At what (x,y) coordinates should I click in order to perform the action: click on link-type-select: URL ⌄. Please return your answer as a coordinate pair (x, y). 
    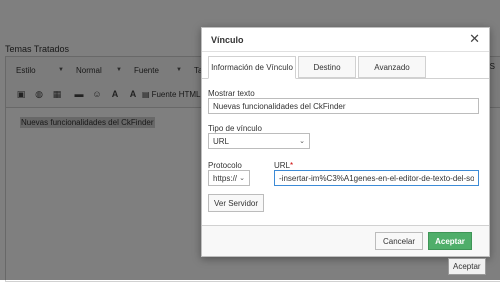
    Looking at the image, I should click on (259, 141).